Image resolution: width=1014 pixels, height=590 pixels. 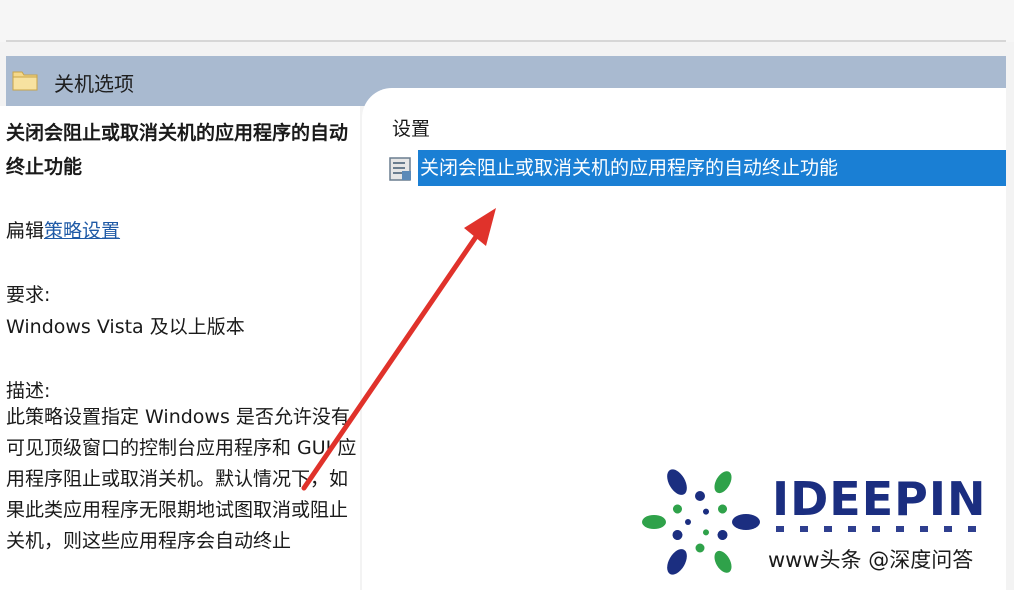 I want to click on settings-column-header: 设置, so click(x=411, y=127).